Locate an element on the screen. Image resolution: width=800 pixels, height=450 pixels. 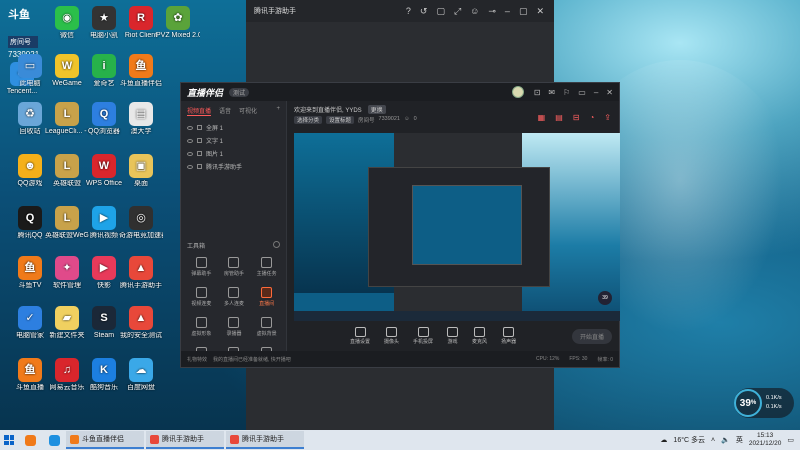
toolbox-item: 多人连麦 is located at coordinates (234, 297).